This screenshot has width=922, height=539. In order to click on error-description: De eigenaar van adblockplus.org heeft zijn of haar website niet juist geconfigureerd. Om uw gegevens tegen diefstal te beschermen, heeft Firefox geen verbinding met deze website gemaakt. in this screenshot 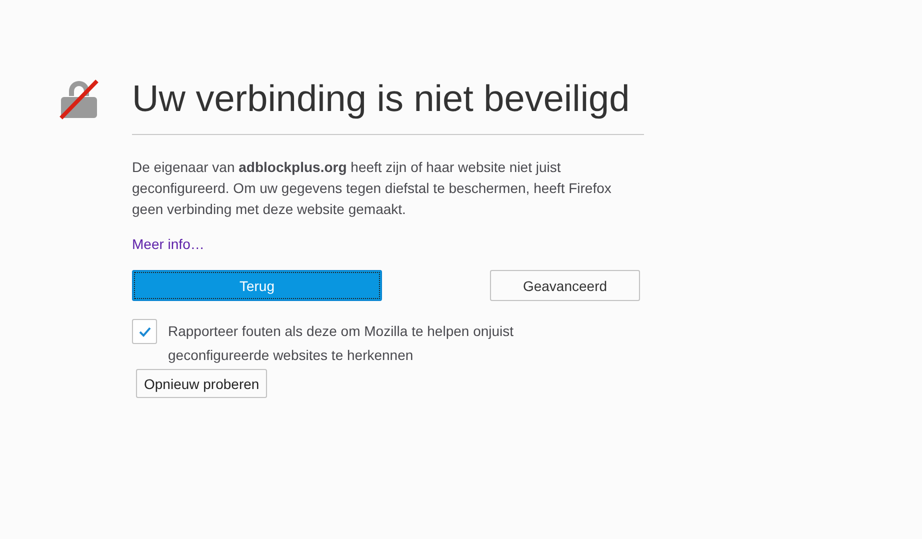, I will do `click(372, 188)`.